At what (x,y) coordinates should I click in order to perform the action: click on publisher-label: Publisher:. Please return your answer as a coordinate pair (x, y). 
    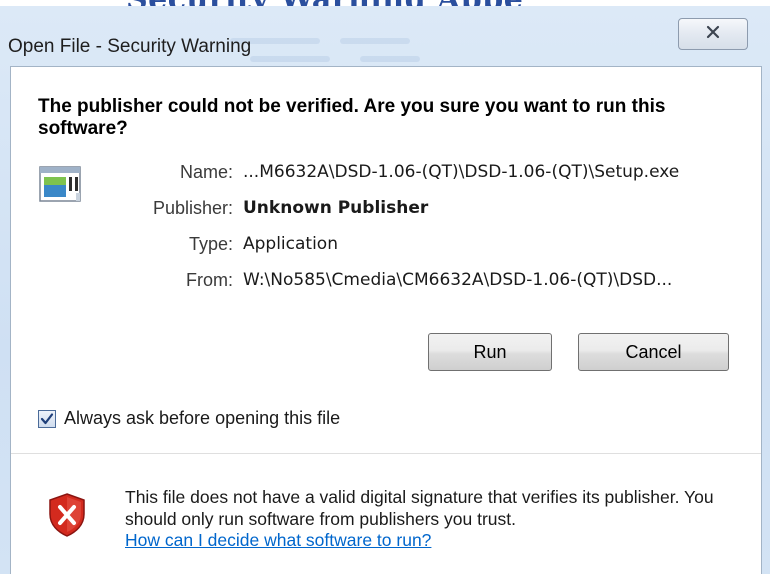
    Looking at the image, I should click on (192, 208).